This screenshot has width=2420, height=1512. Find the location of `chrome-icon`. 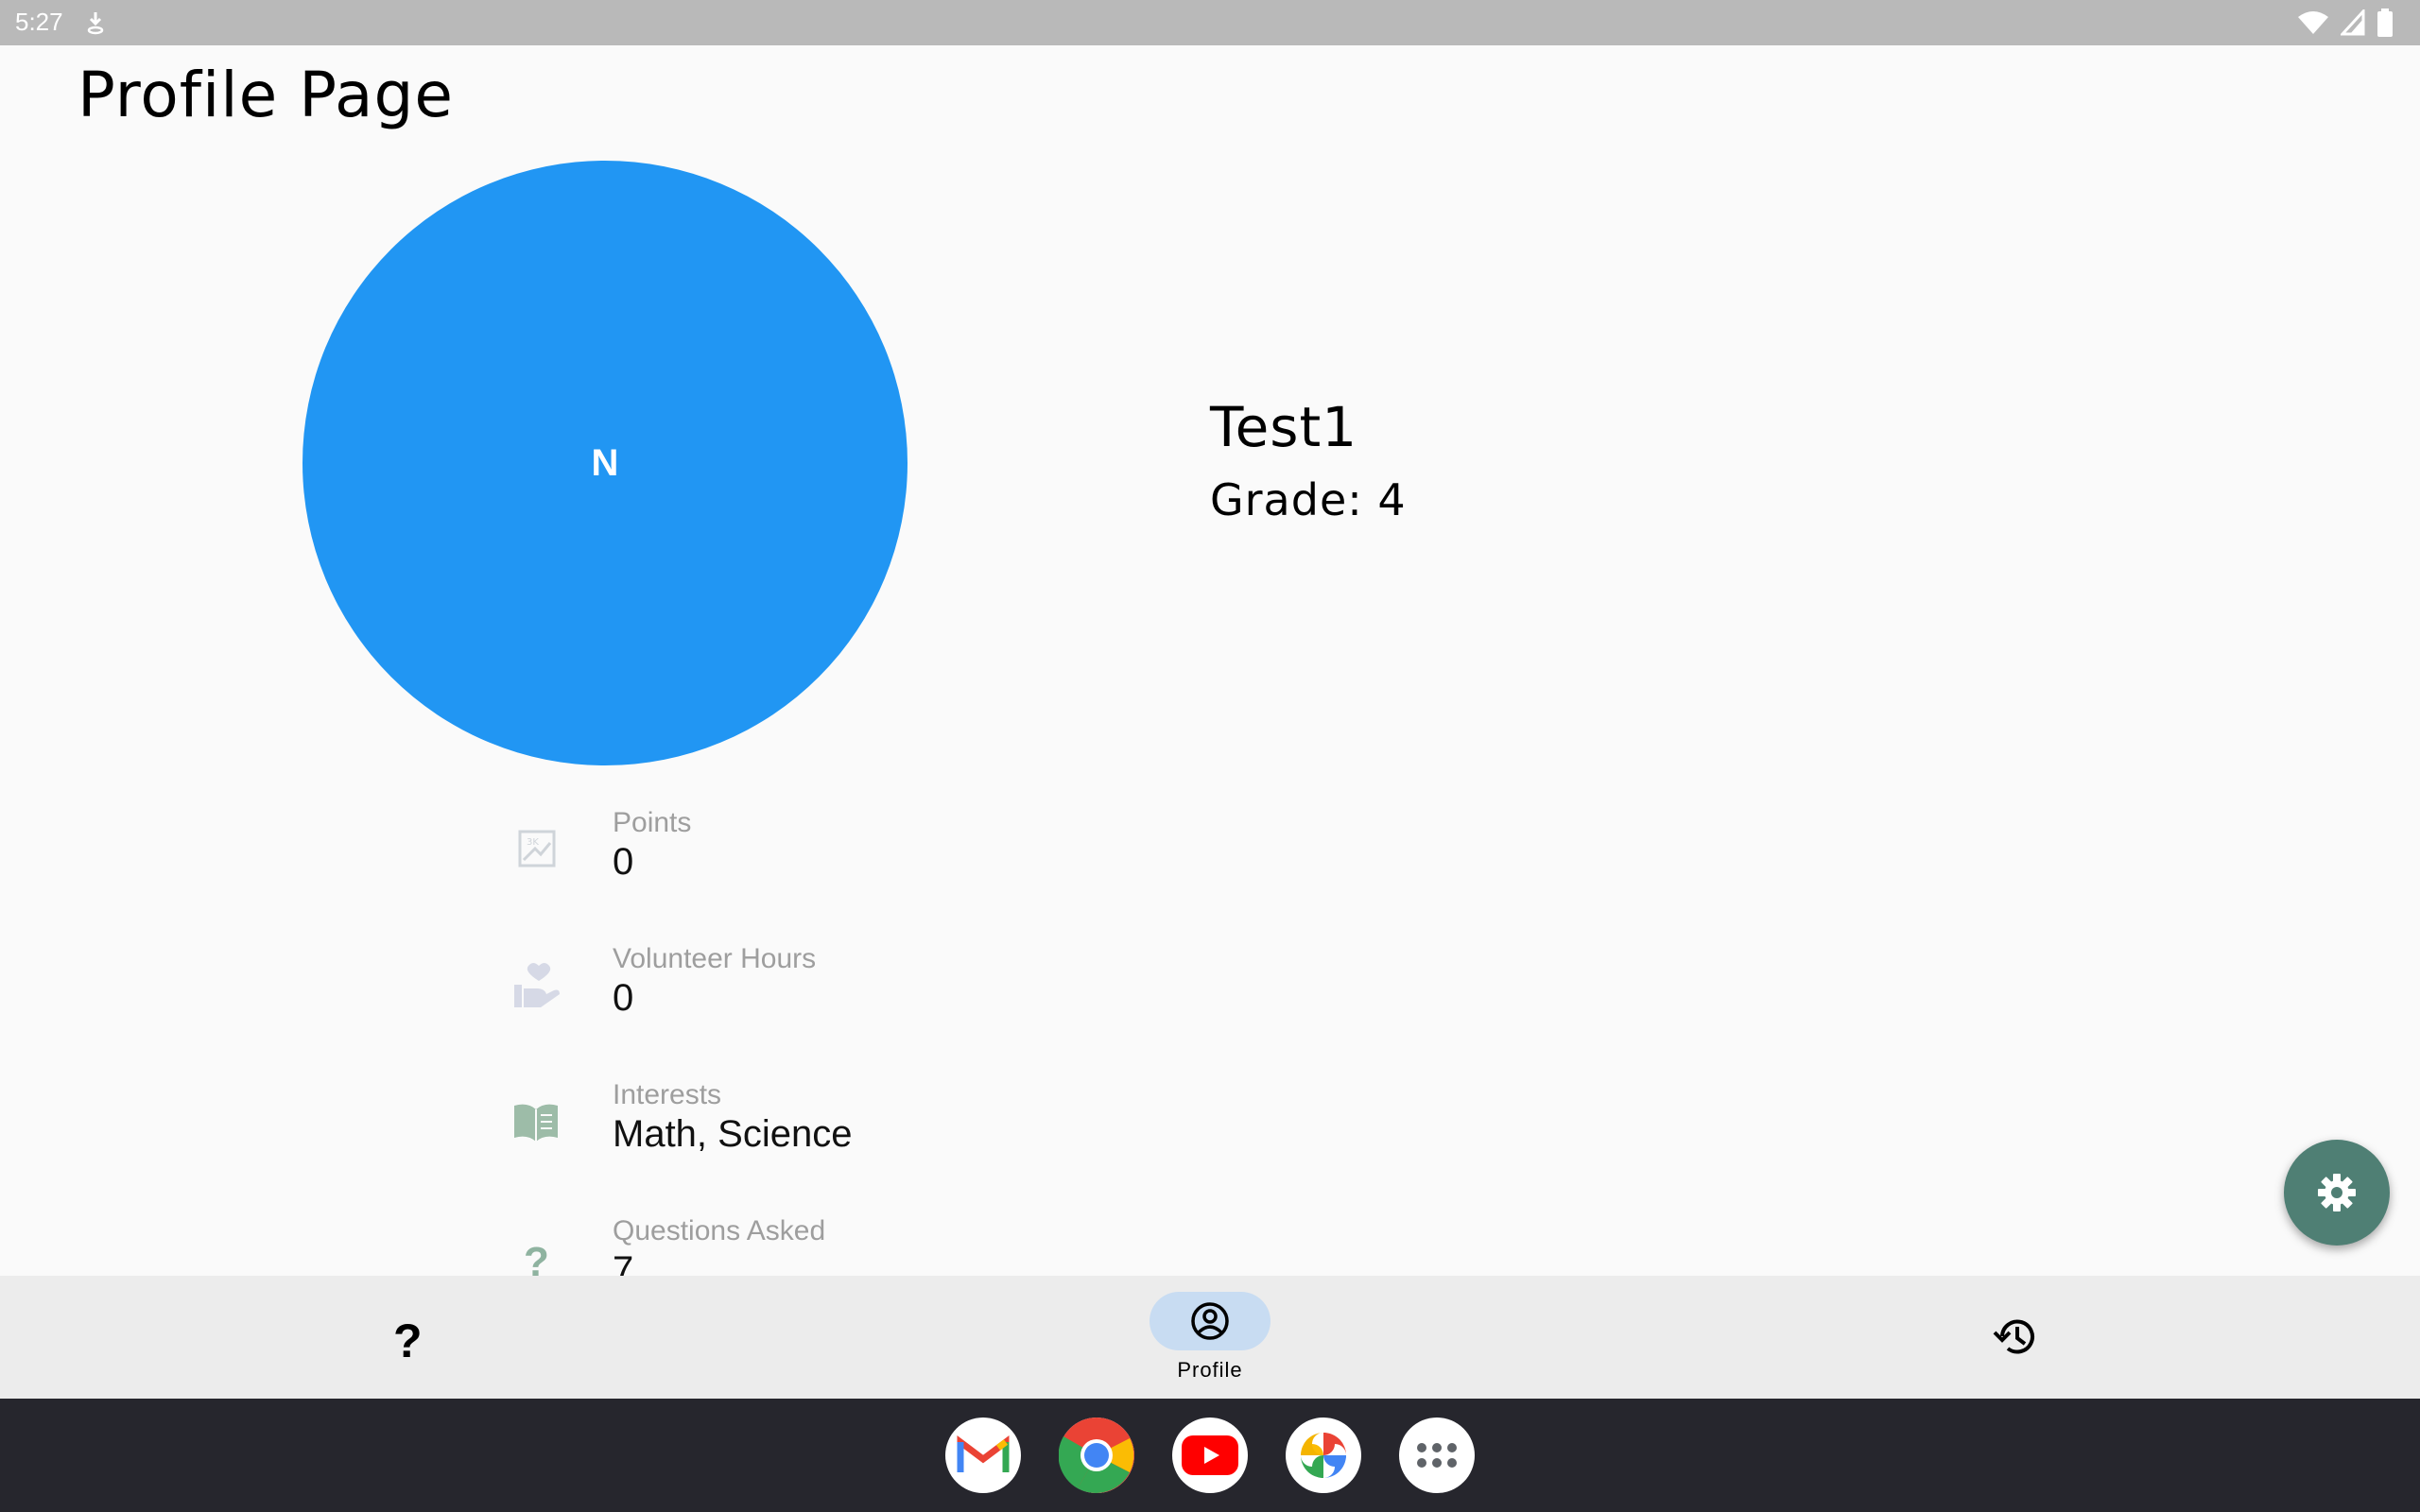

chrome-icon is located at coordinates (1096, 1455).